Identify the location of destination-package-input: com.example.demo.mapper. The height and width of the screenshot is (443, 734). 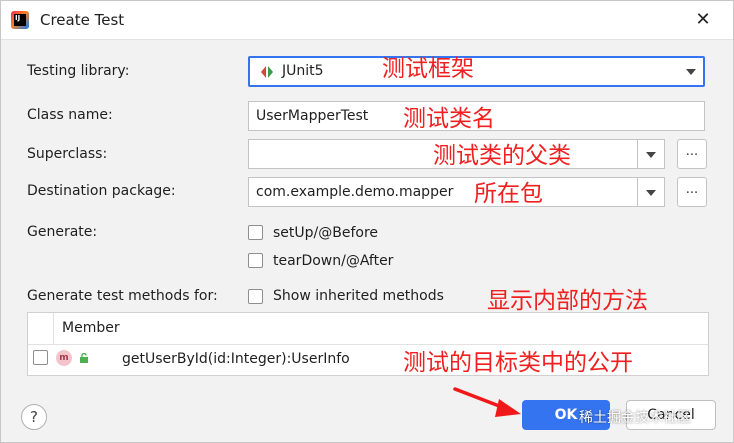
(443, 192).